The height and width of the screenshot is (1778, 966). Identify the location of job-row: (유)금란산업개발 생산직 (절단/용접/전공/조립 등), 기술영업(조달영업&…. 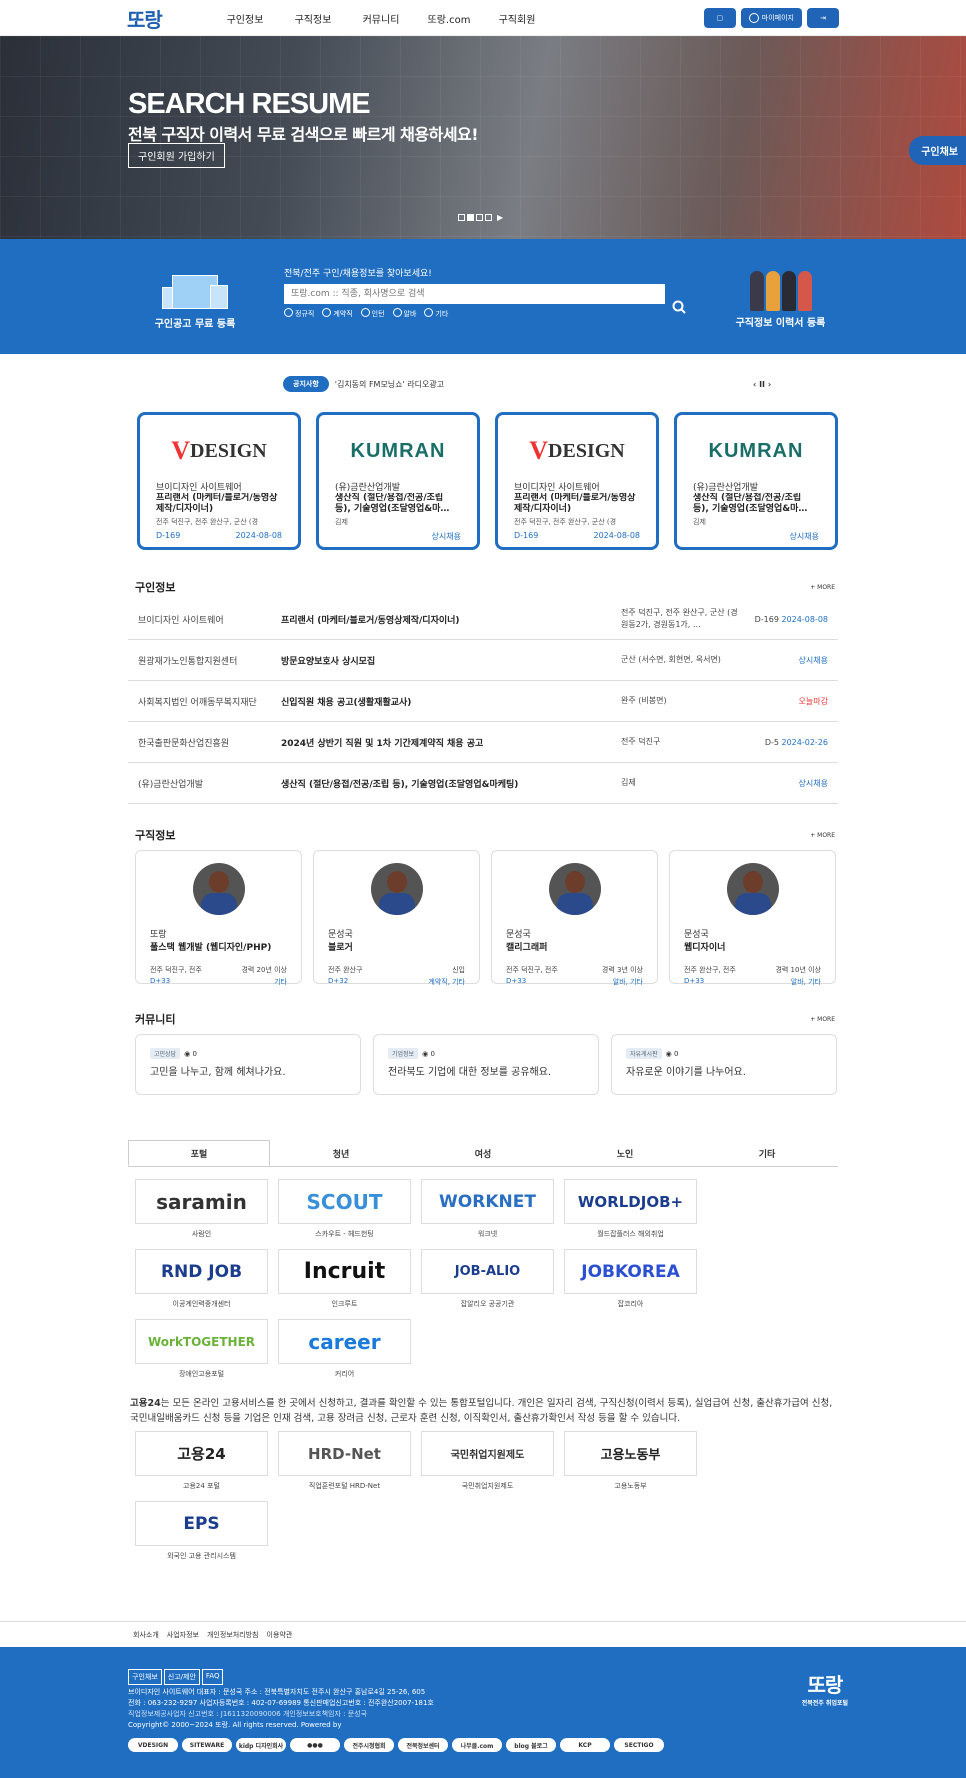
(483, 783).